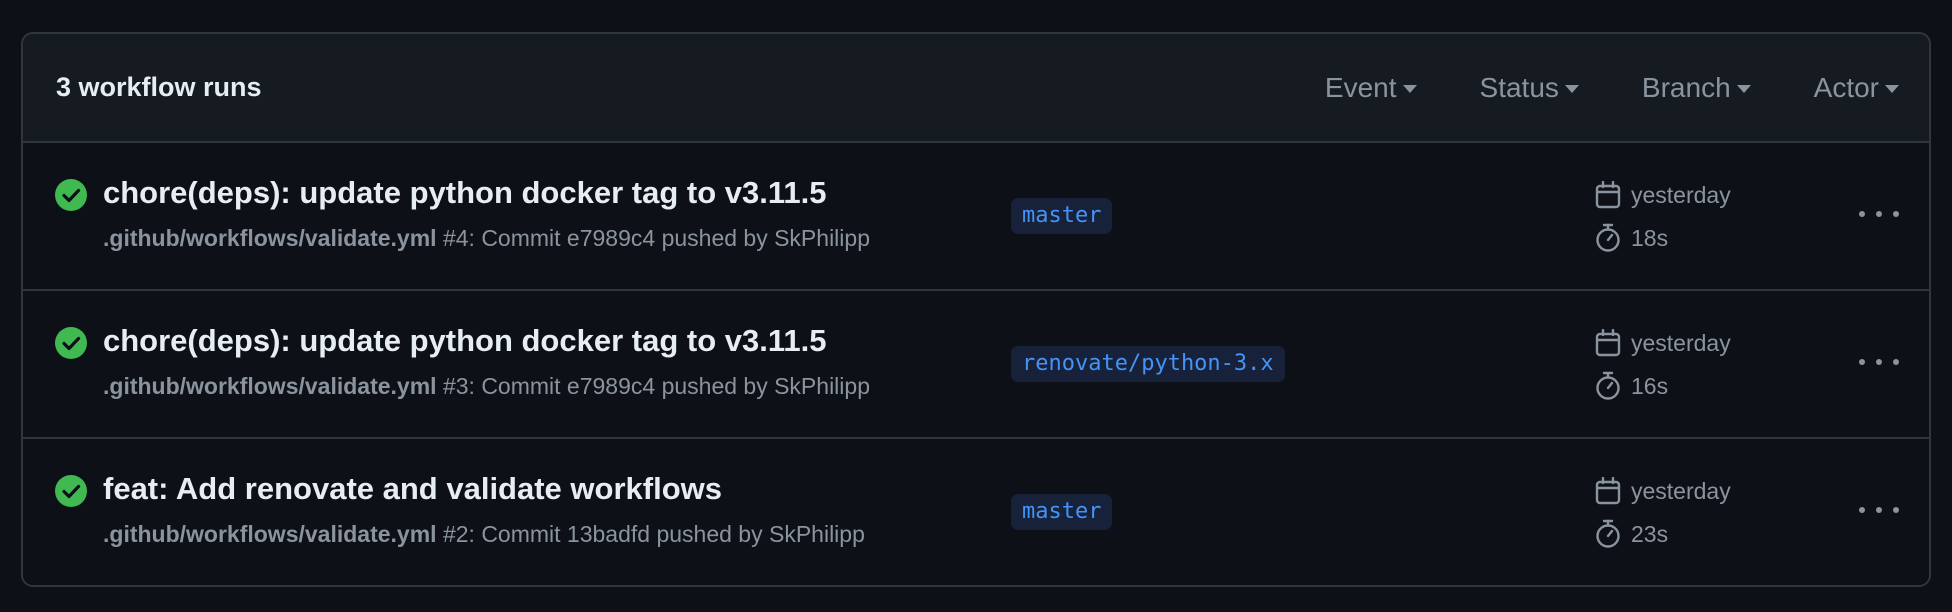  I want to click on status-filter-label: Status, so click(1519, 87).